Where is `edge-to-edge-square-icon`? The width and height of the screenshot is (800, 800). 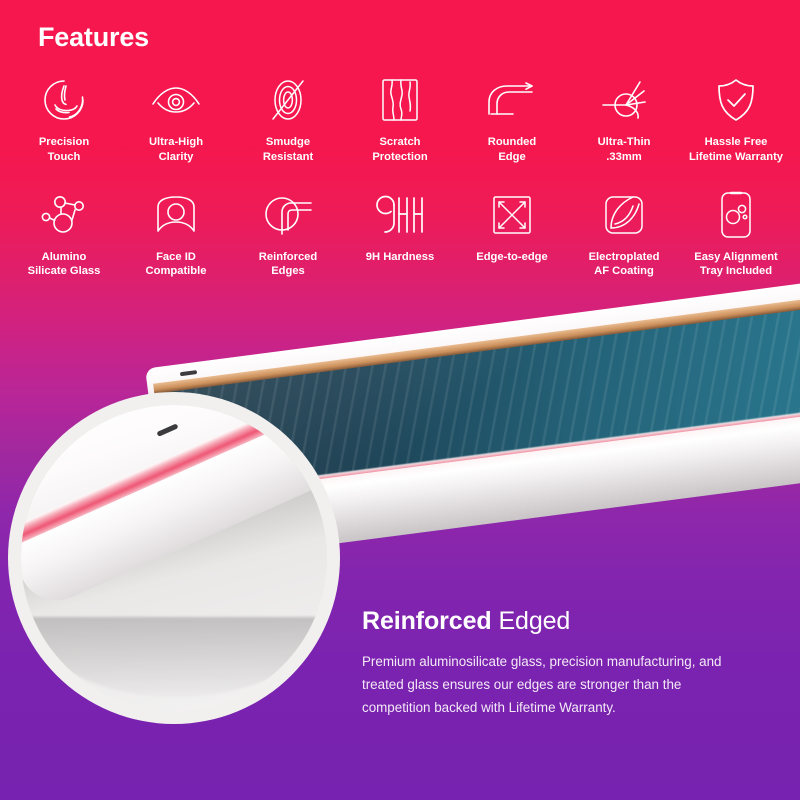
edge-to-edge-square-icon is located at coordinates (512, 215).